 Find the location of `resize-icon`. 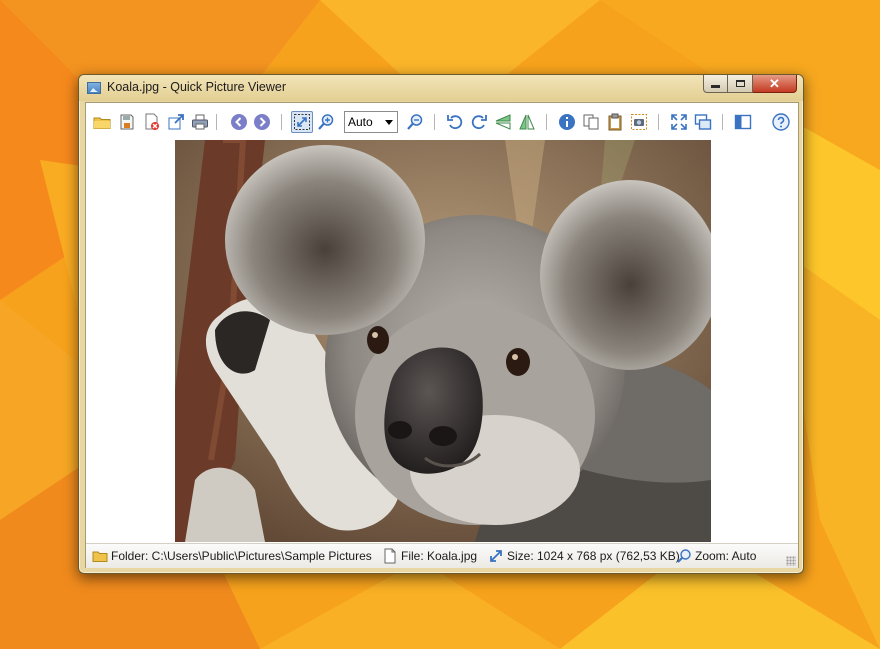

resize-icon is located at coordinates (496, 556).